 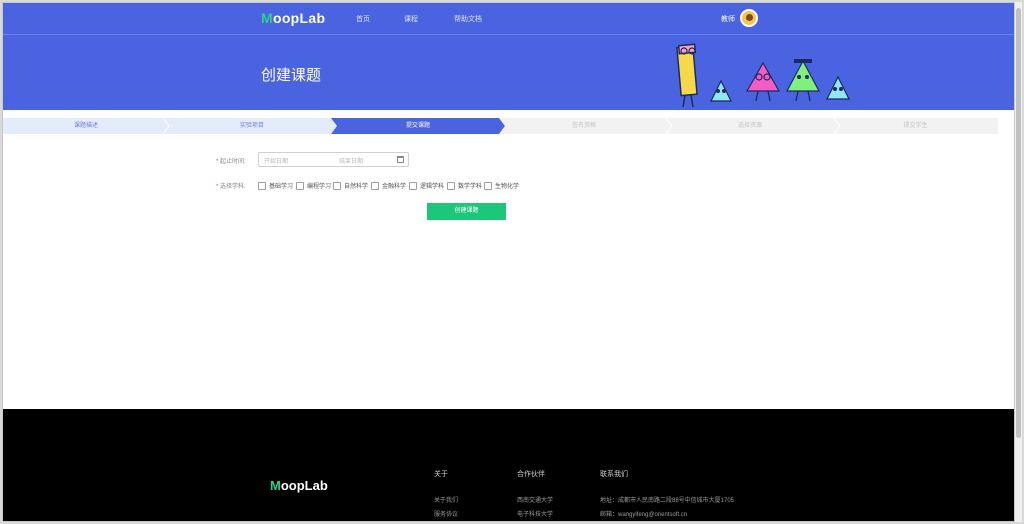 I want to click on subject-checkbox: 自然科学, so click(x=350, y=185).